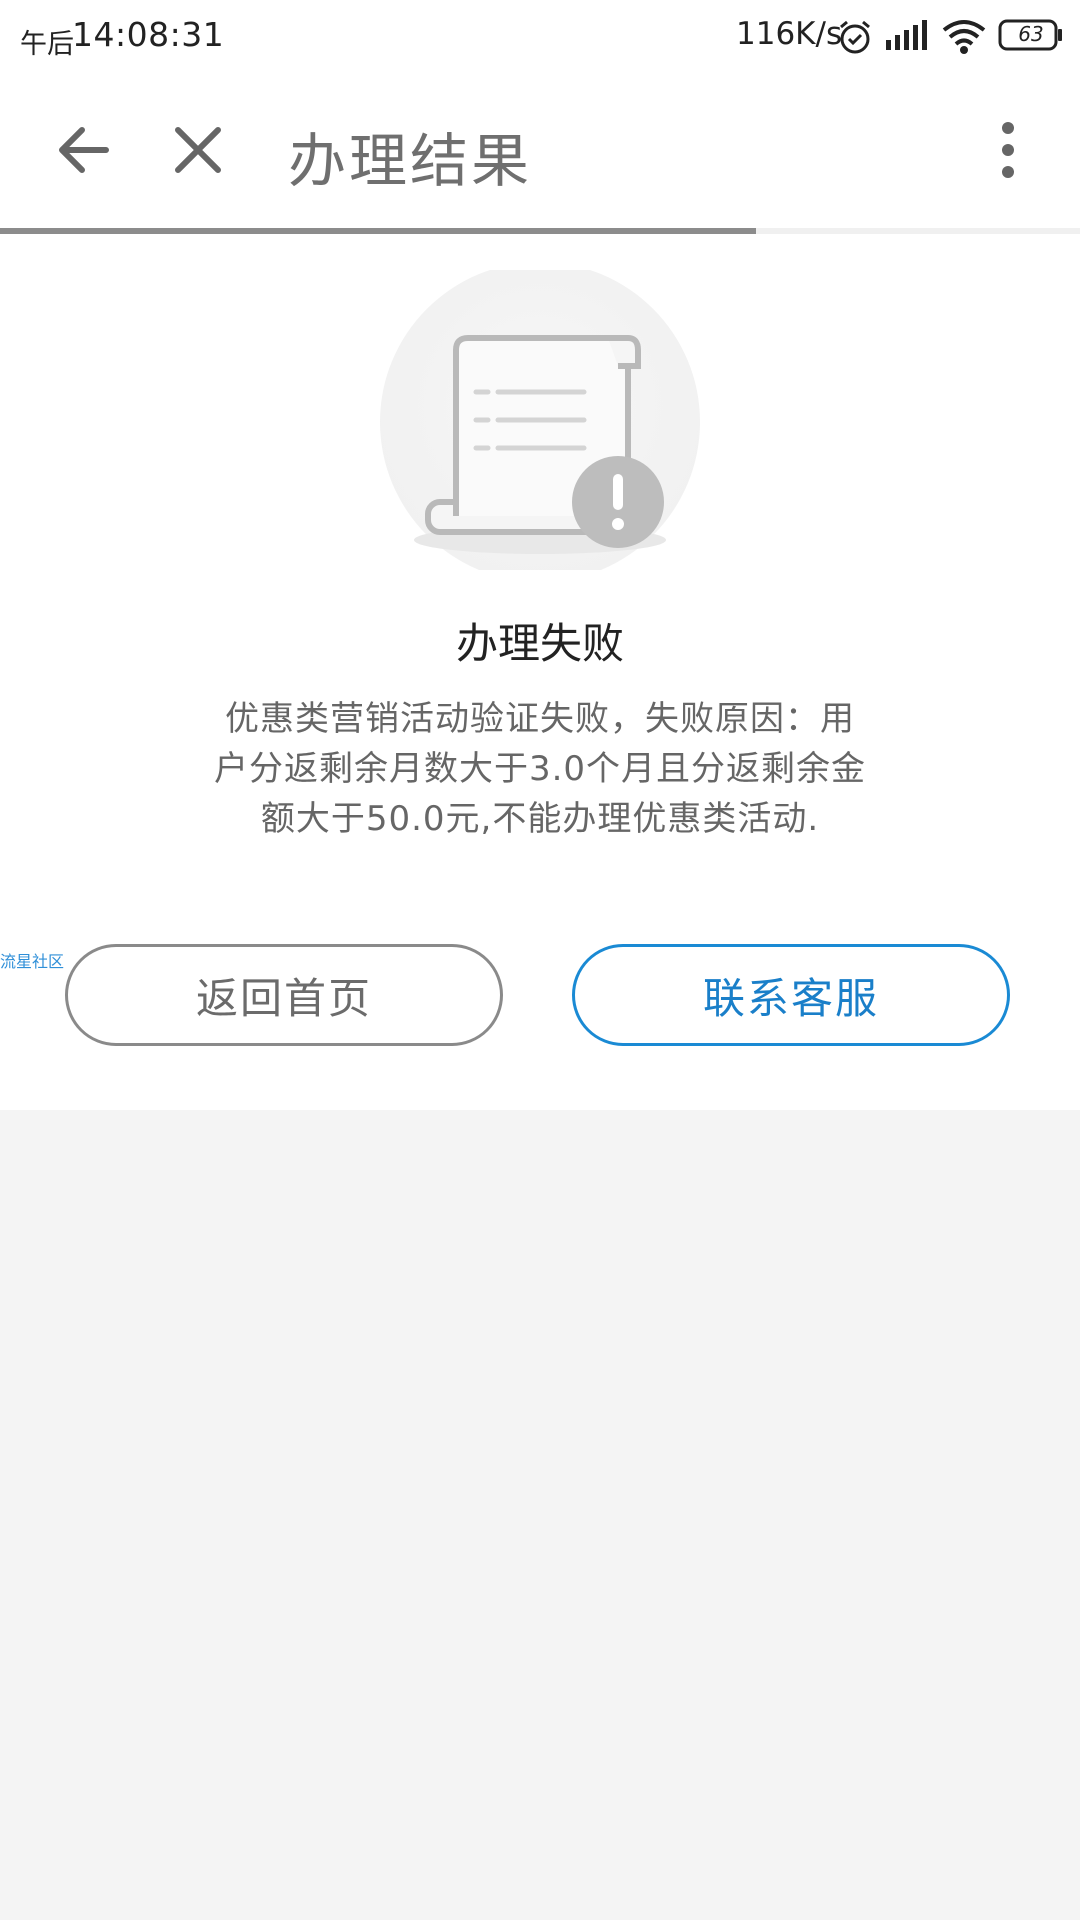  I want to click on page-title: 办理结果, so click(410, 161).